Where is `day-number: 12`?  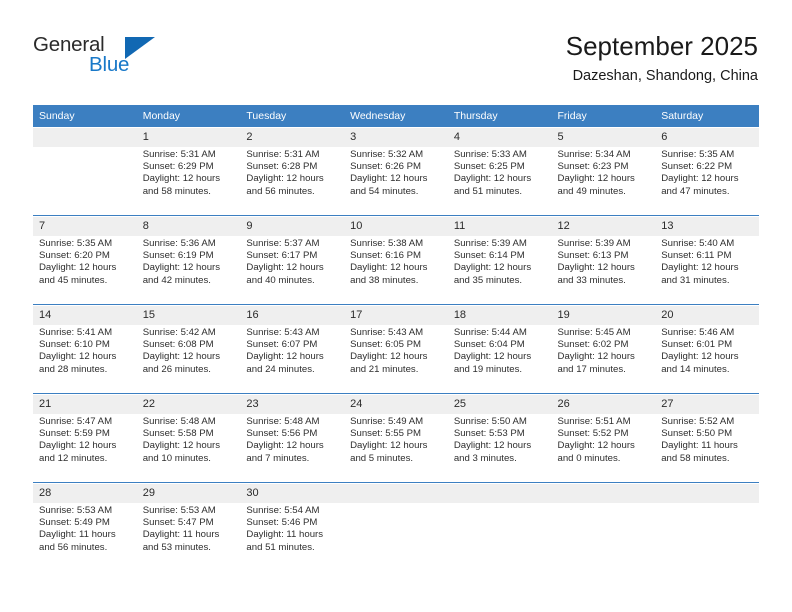 day-number: 12 is located at coordinates (603, 226).